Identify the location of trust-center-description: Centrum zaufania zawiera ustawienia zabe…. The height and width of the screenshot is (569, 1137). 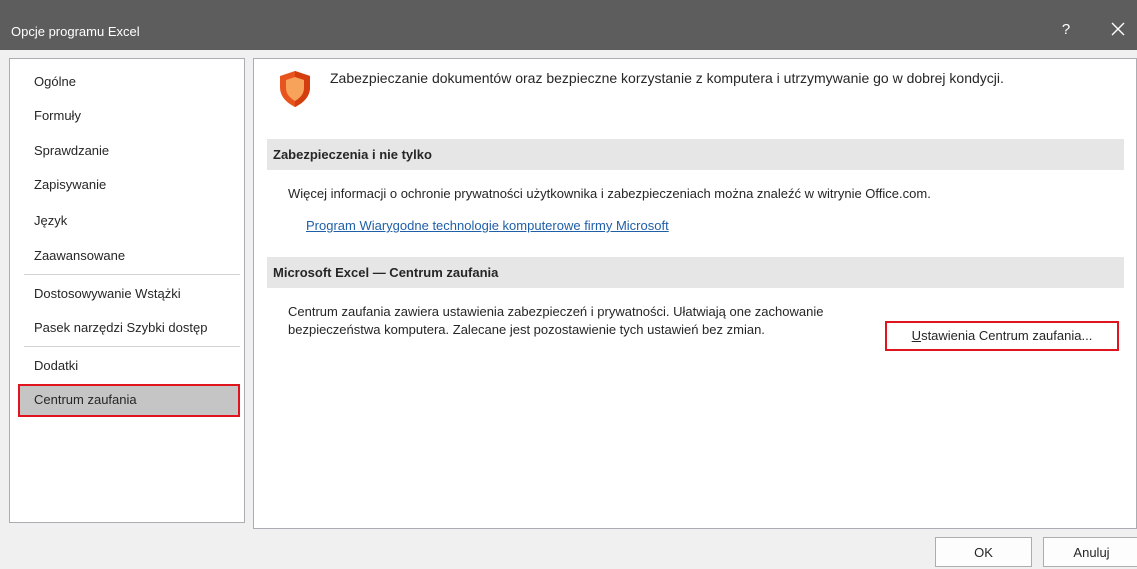
(556, 320).